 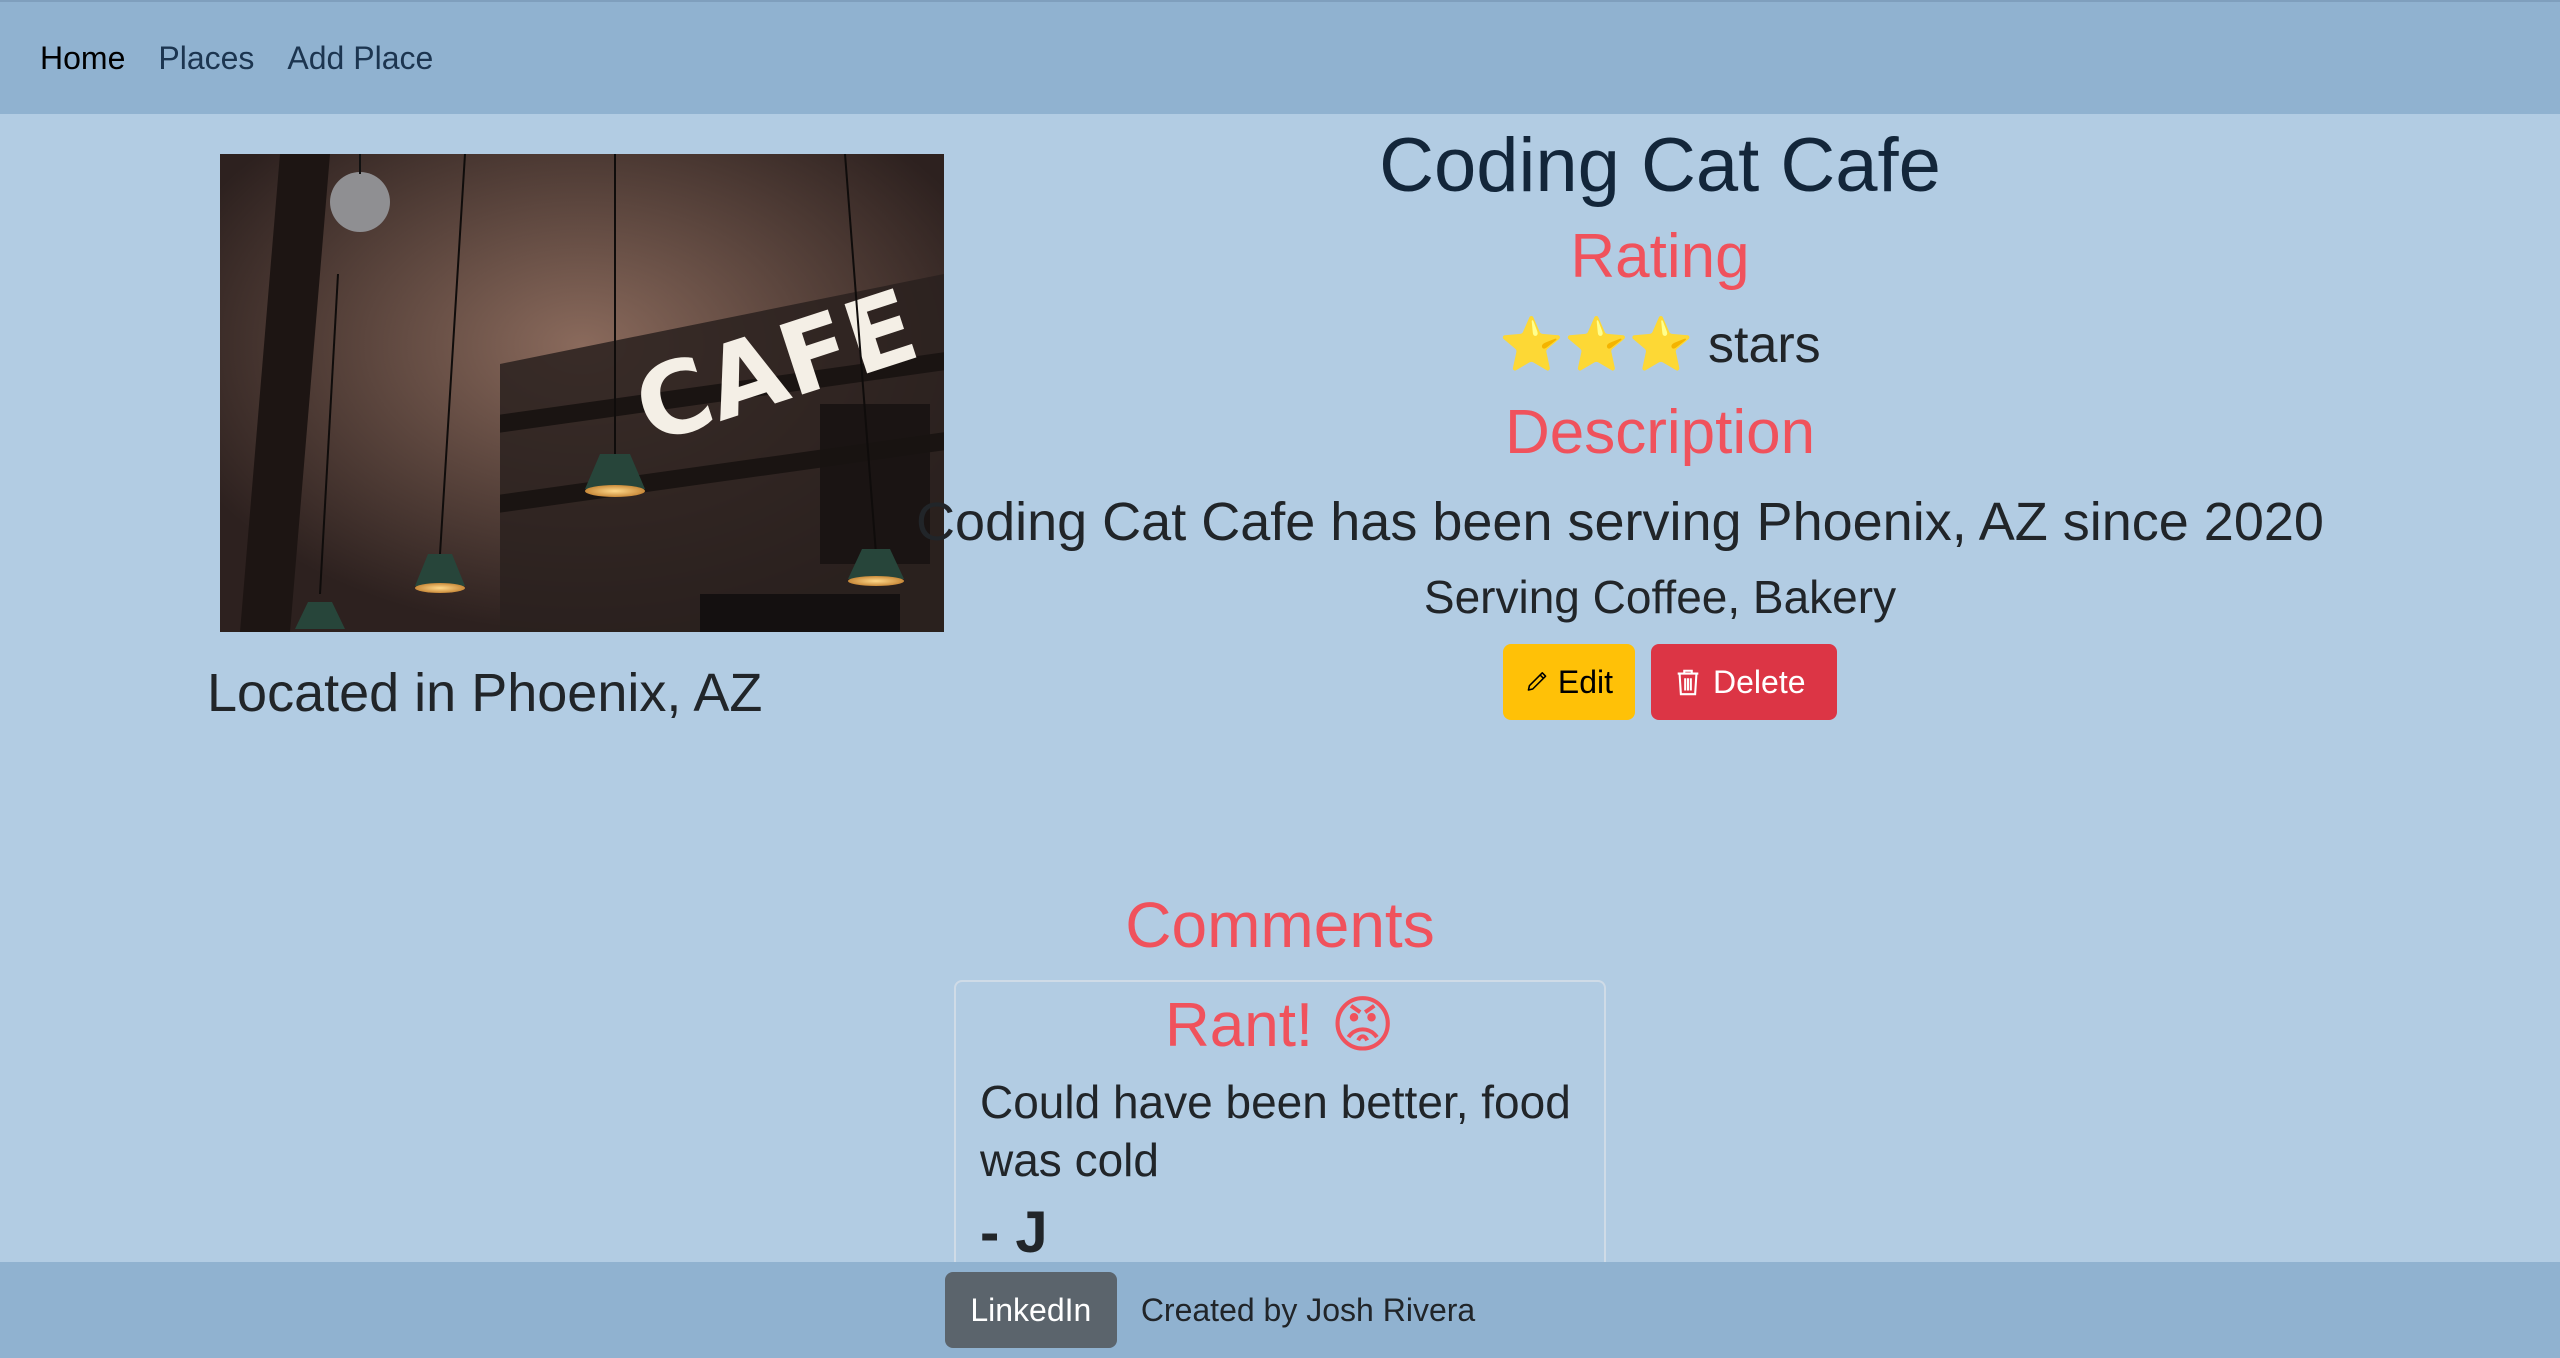 I want to click on comment-content: Could have been better, food was cold, so click(x=1275, y=1131).